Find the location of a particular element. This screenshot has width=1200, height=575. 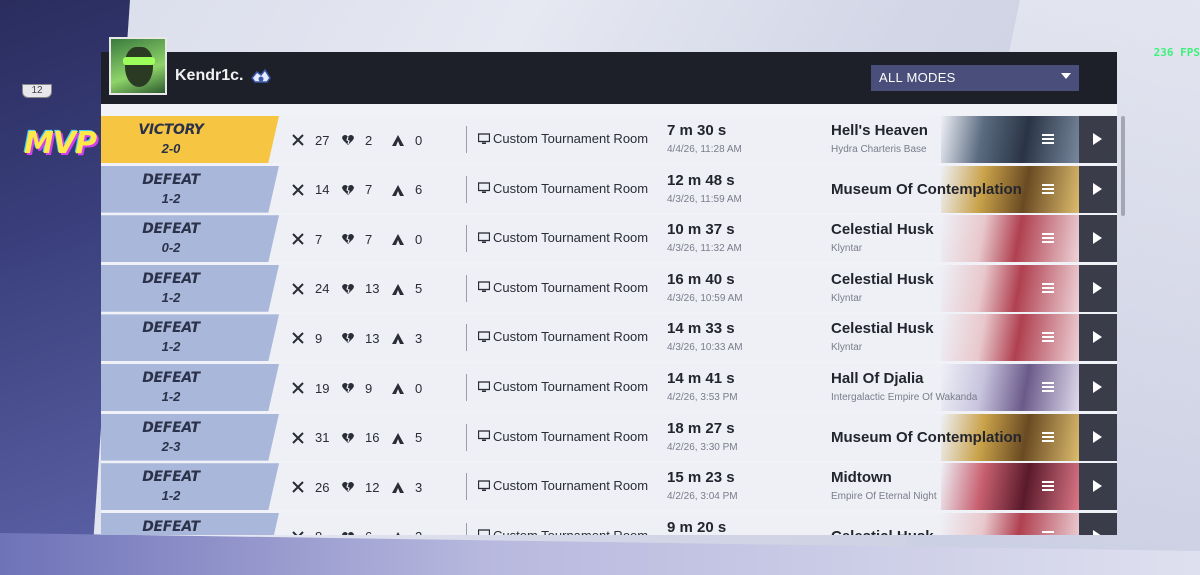

kda-stats: 26 12 3 is located at coordinates (366, 487).